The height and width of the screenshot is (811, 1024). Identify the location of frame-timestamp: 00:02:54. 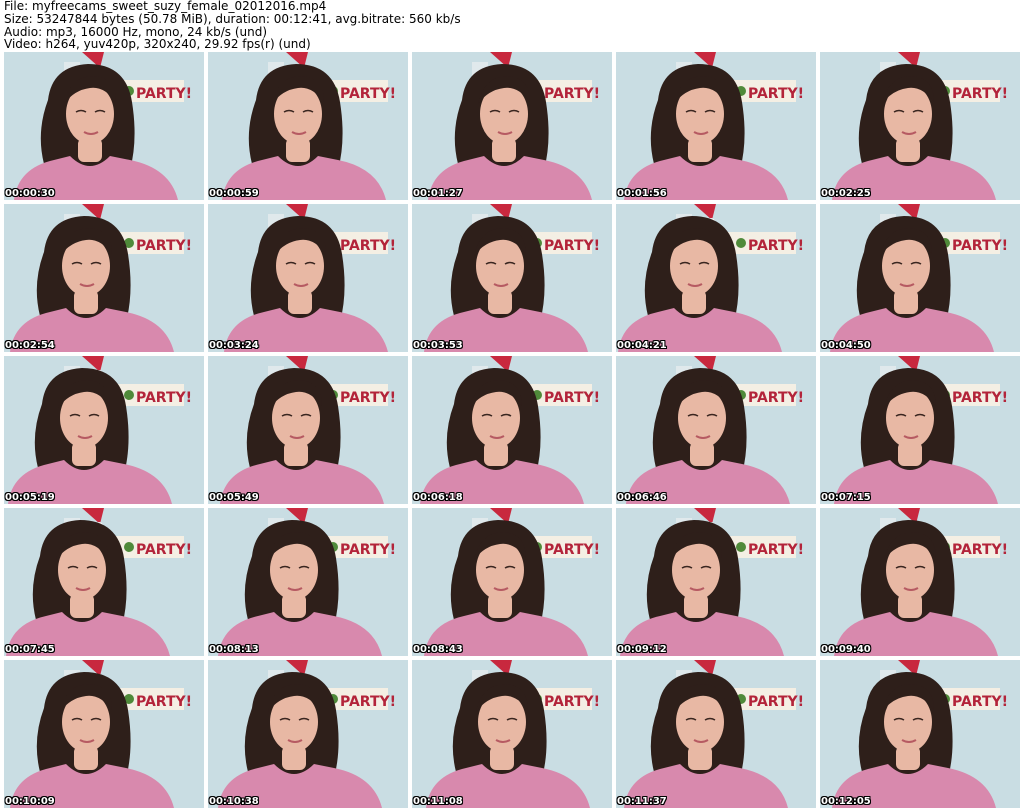
(30, 345).